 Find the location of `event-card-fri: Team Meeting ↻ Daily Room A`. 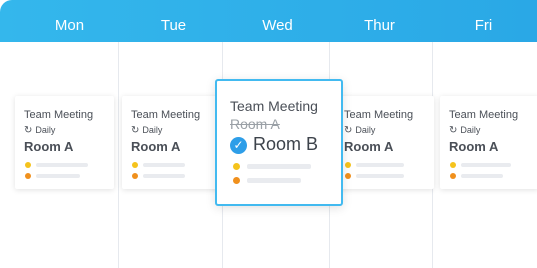

event-card-fri: Team Meeting ↻ Daily Room A is located at coordinates (488, 142).